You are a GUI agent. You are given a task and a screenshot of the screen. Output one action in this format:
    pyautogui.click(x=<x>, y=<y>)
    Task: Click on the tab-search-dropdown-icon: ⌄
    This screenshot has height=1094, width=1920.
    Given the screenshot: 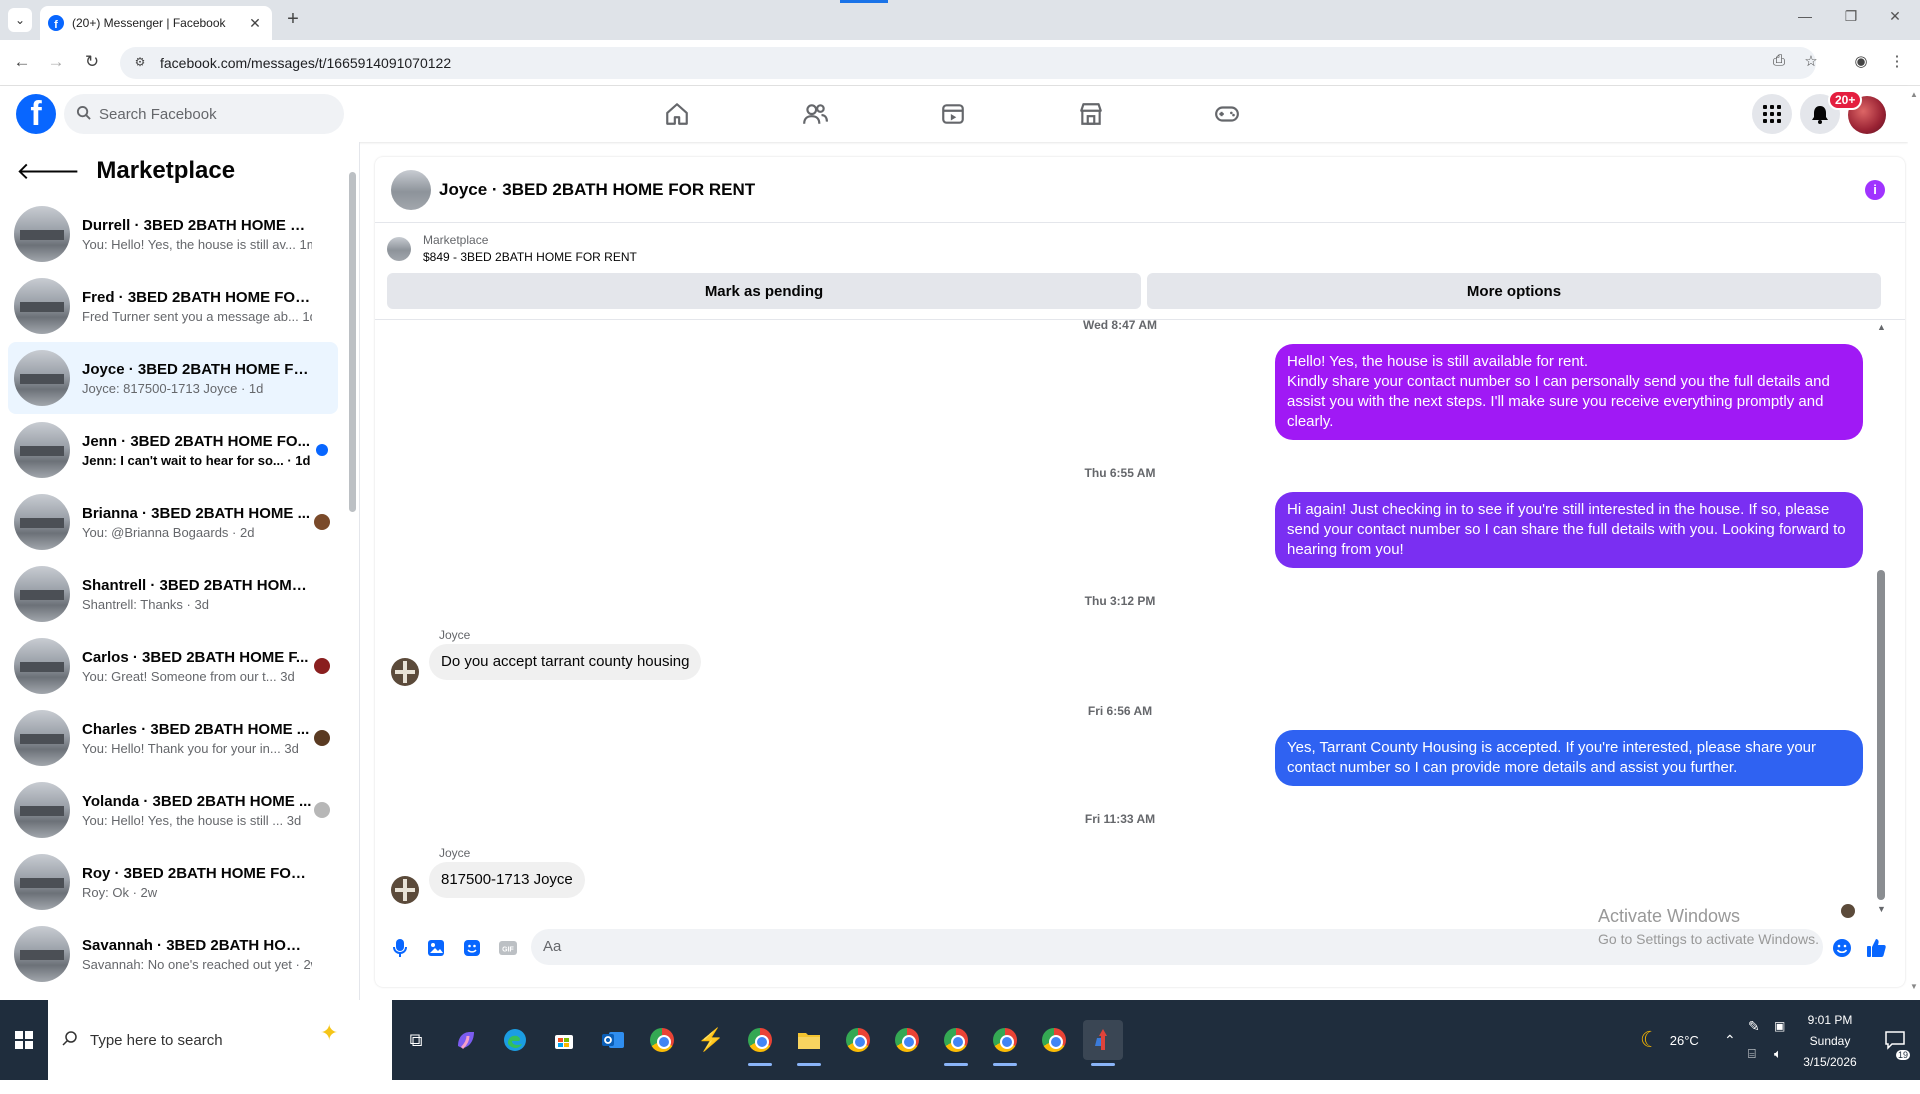 What is the action you would take?
    pyautogui.click(x=20, y=20)
    